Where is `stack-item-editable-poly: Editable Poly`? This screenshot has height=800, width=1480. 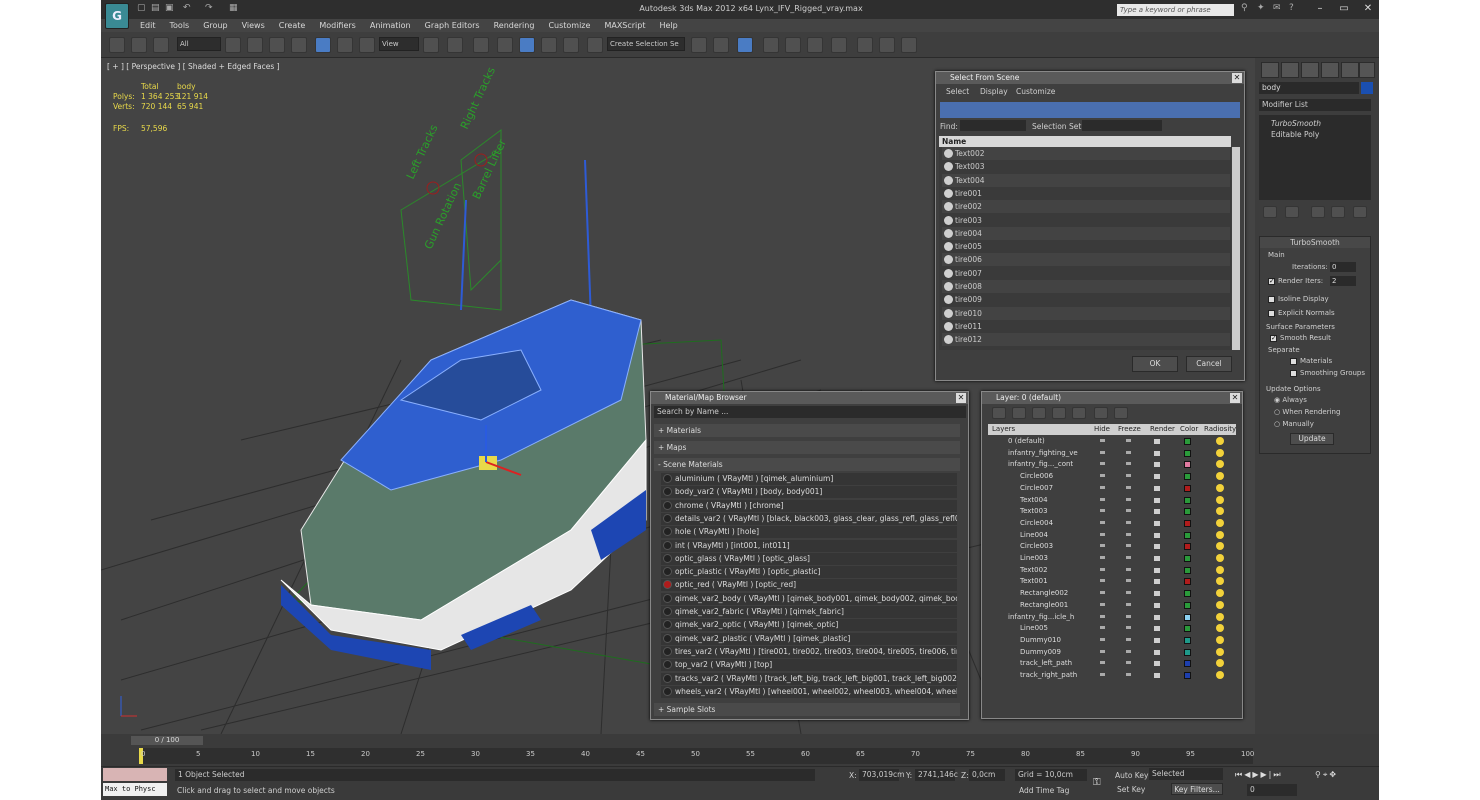 stack-item-editable-poly: Editable Poly is located at coordinates (1295, 134).